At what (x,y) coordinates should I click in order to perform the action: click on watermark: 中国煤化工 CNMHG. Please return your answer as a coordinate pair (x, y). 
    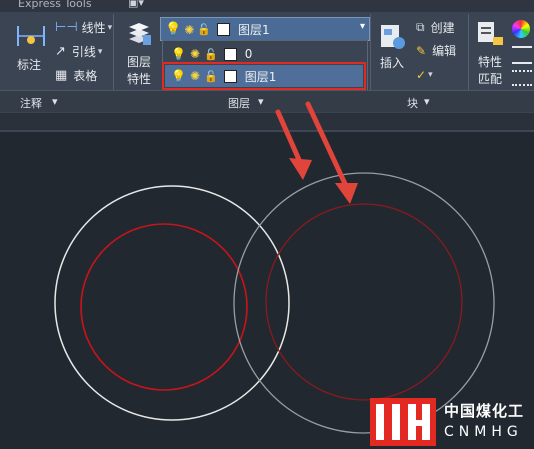
    Looking at the image, I should click on (451, 423).